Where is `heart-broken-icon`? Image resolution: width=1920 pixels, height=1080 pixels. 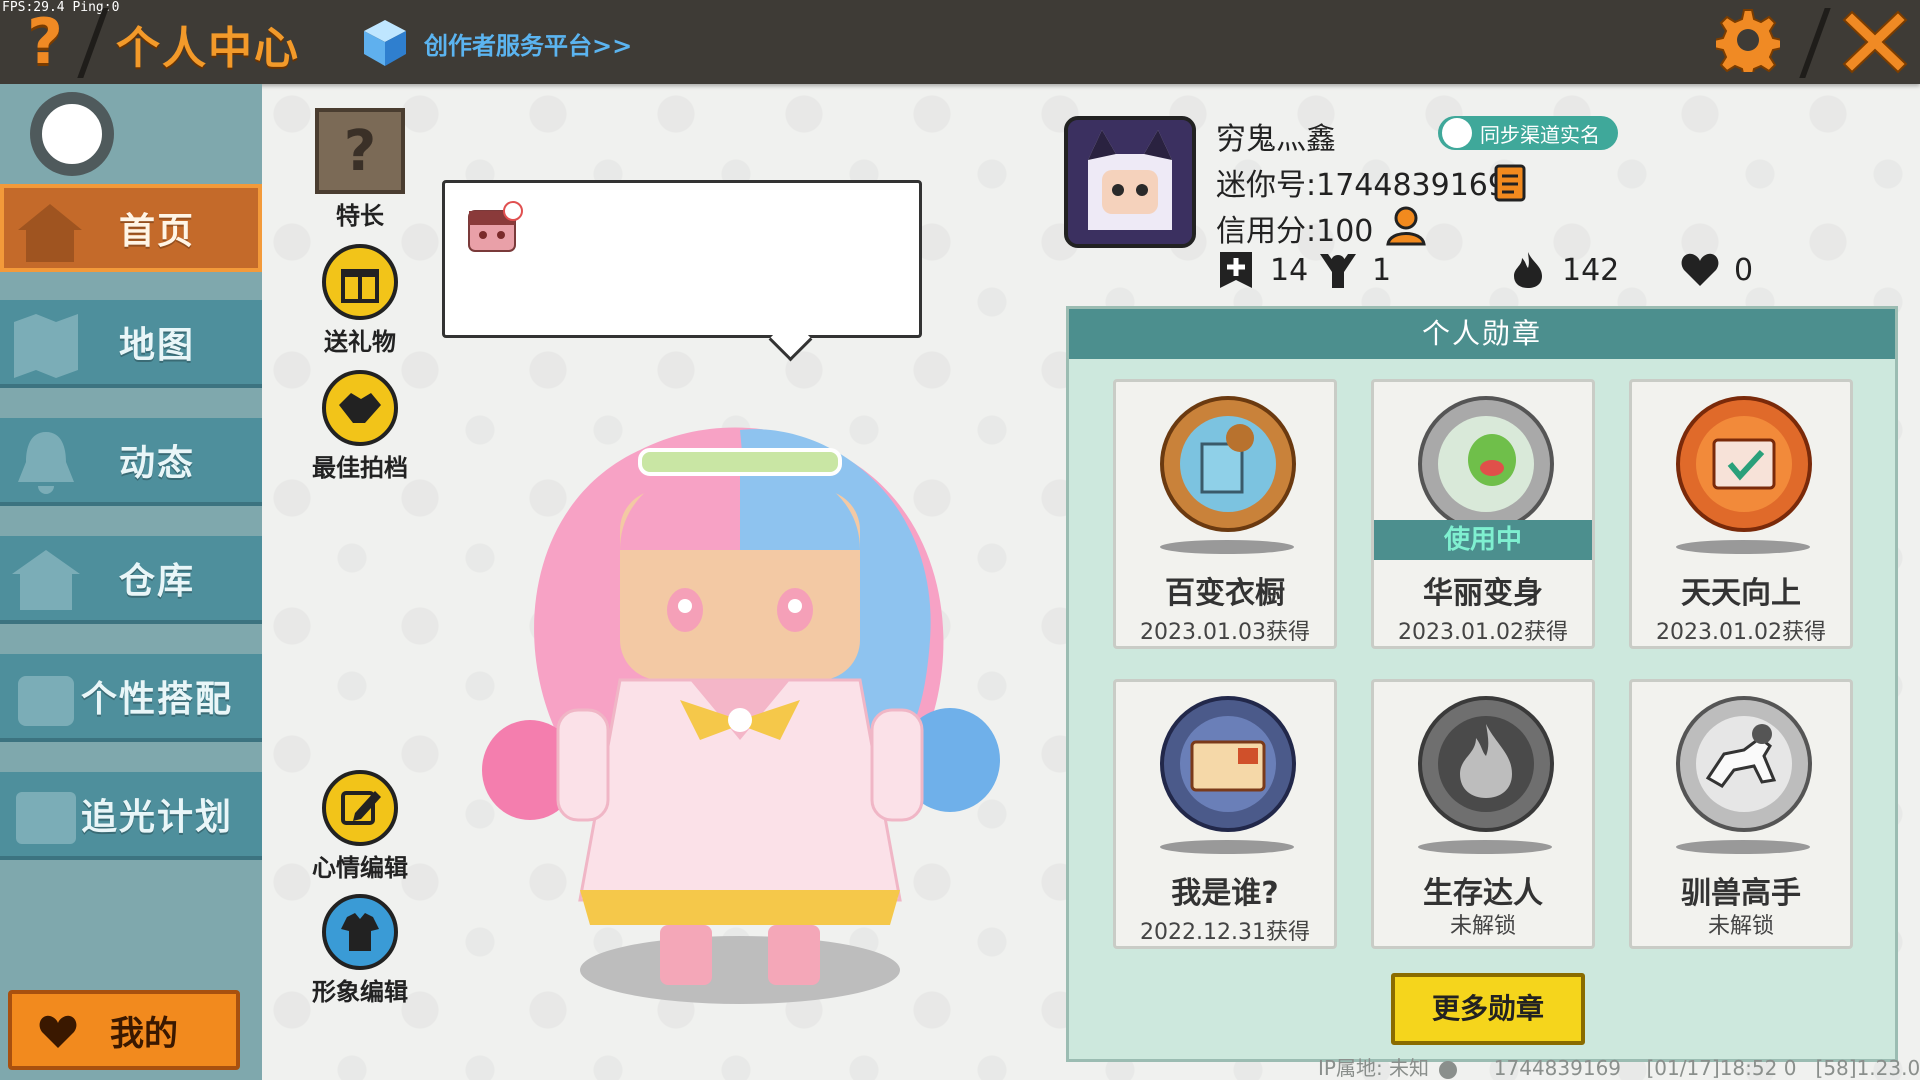
heart-broken-icon is located at coordinates (1700, 269).